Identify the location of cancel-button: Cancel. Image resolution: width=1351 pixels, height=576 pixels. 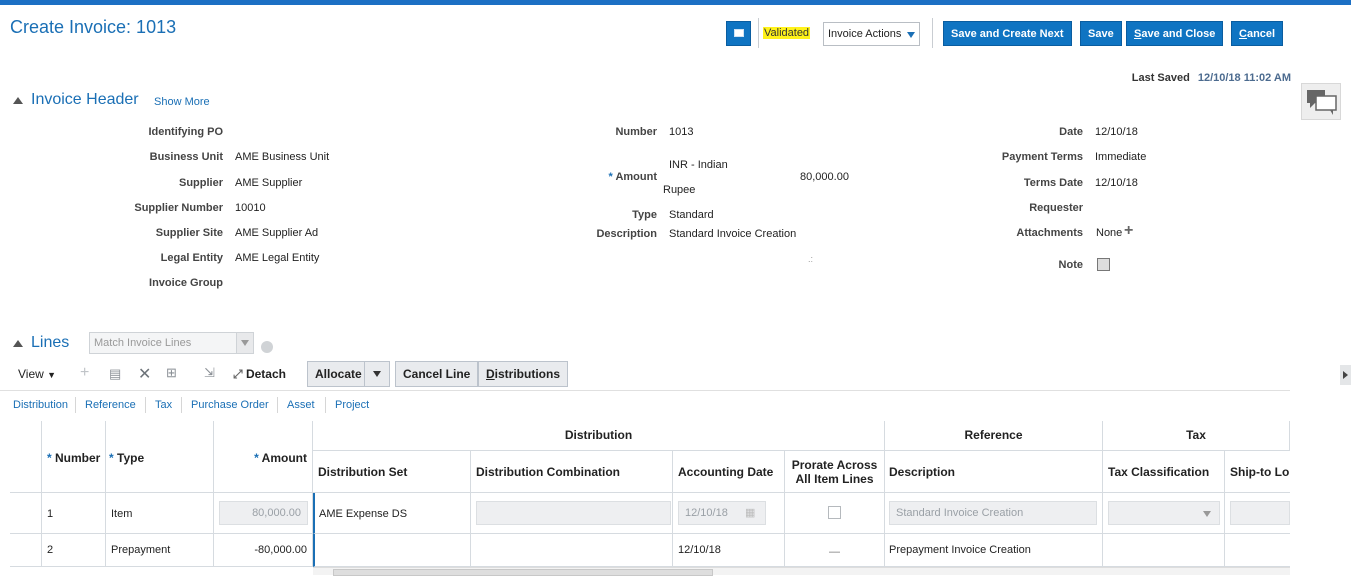
(1257, 33).